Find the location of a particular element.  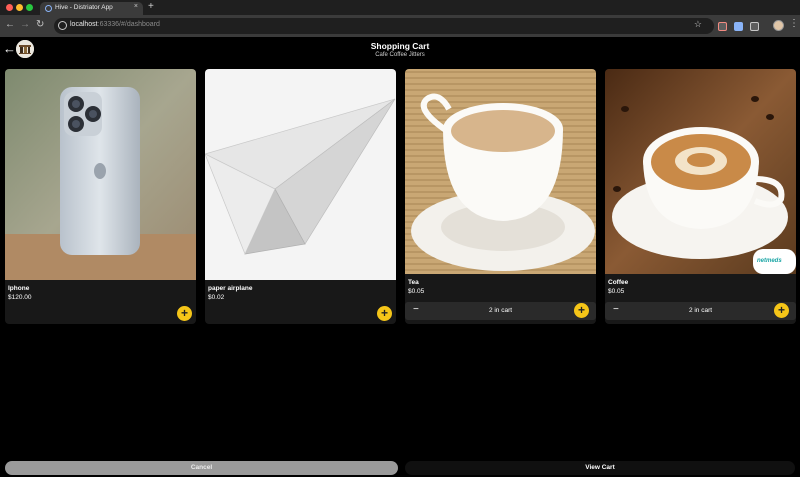

browser-tab-bar: Hive - Distriator App × + is located at coordinates (400, 7).